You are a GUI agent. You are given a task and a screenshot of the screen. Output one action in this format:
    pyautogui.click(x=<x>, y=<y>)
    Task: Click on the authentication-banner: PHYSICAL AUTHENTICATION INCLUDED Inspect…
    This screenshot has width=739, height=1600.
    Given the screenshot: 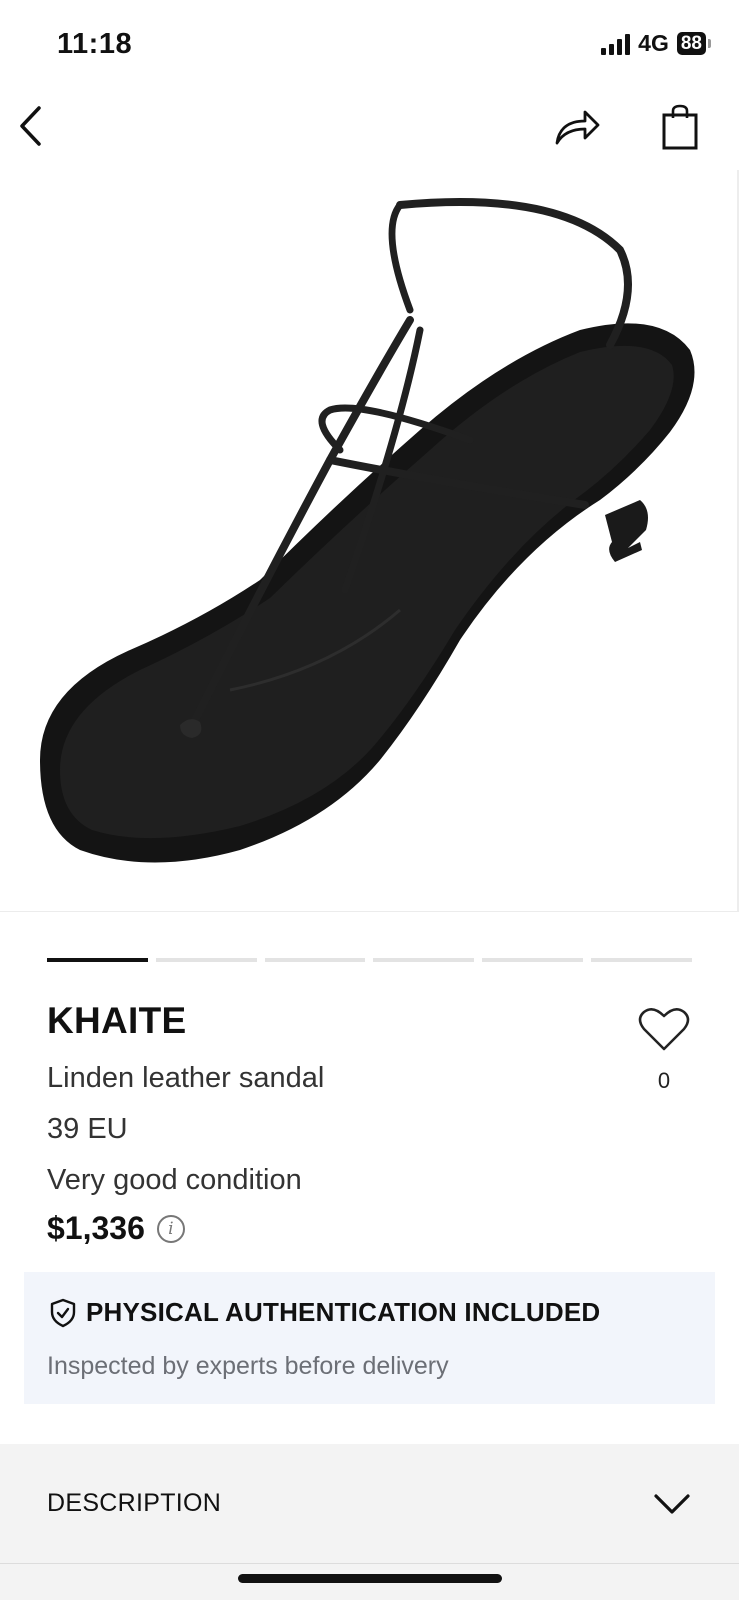 What is the action you would take?
    pyautogui.click(x=369, y=1338)
    